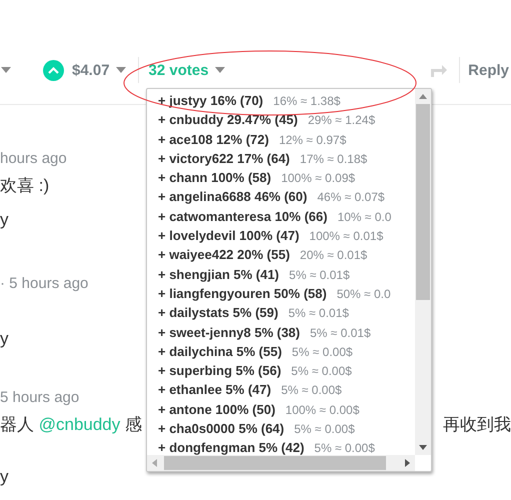 The image size is (511, 500). What do you see at coordinates (154, 463) in the screenshot?
I see `scroll-left-icon` at bounding box center [154, 463].